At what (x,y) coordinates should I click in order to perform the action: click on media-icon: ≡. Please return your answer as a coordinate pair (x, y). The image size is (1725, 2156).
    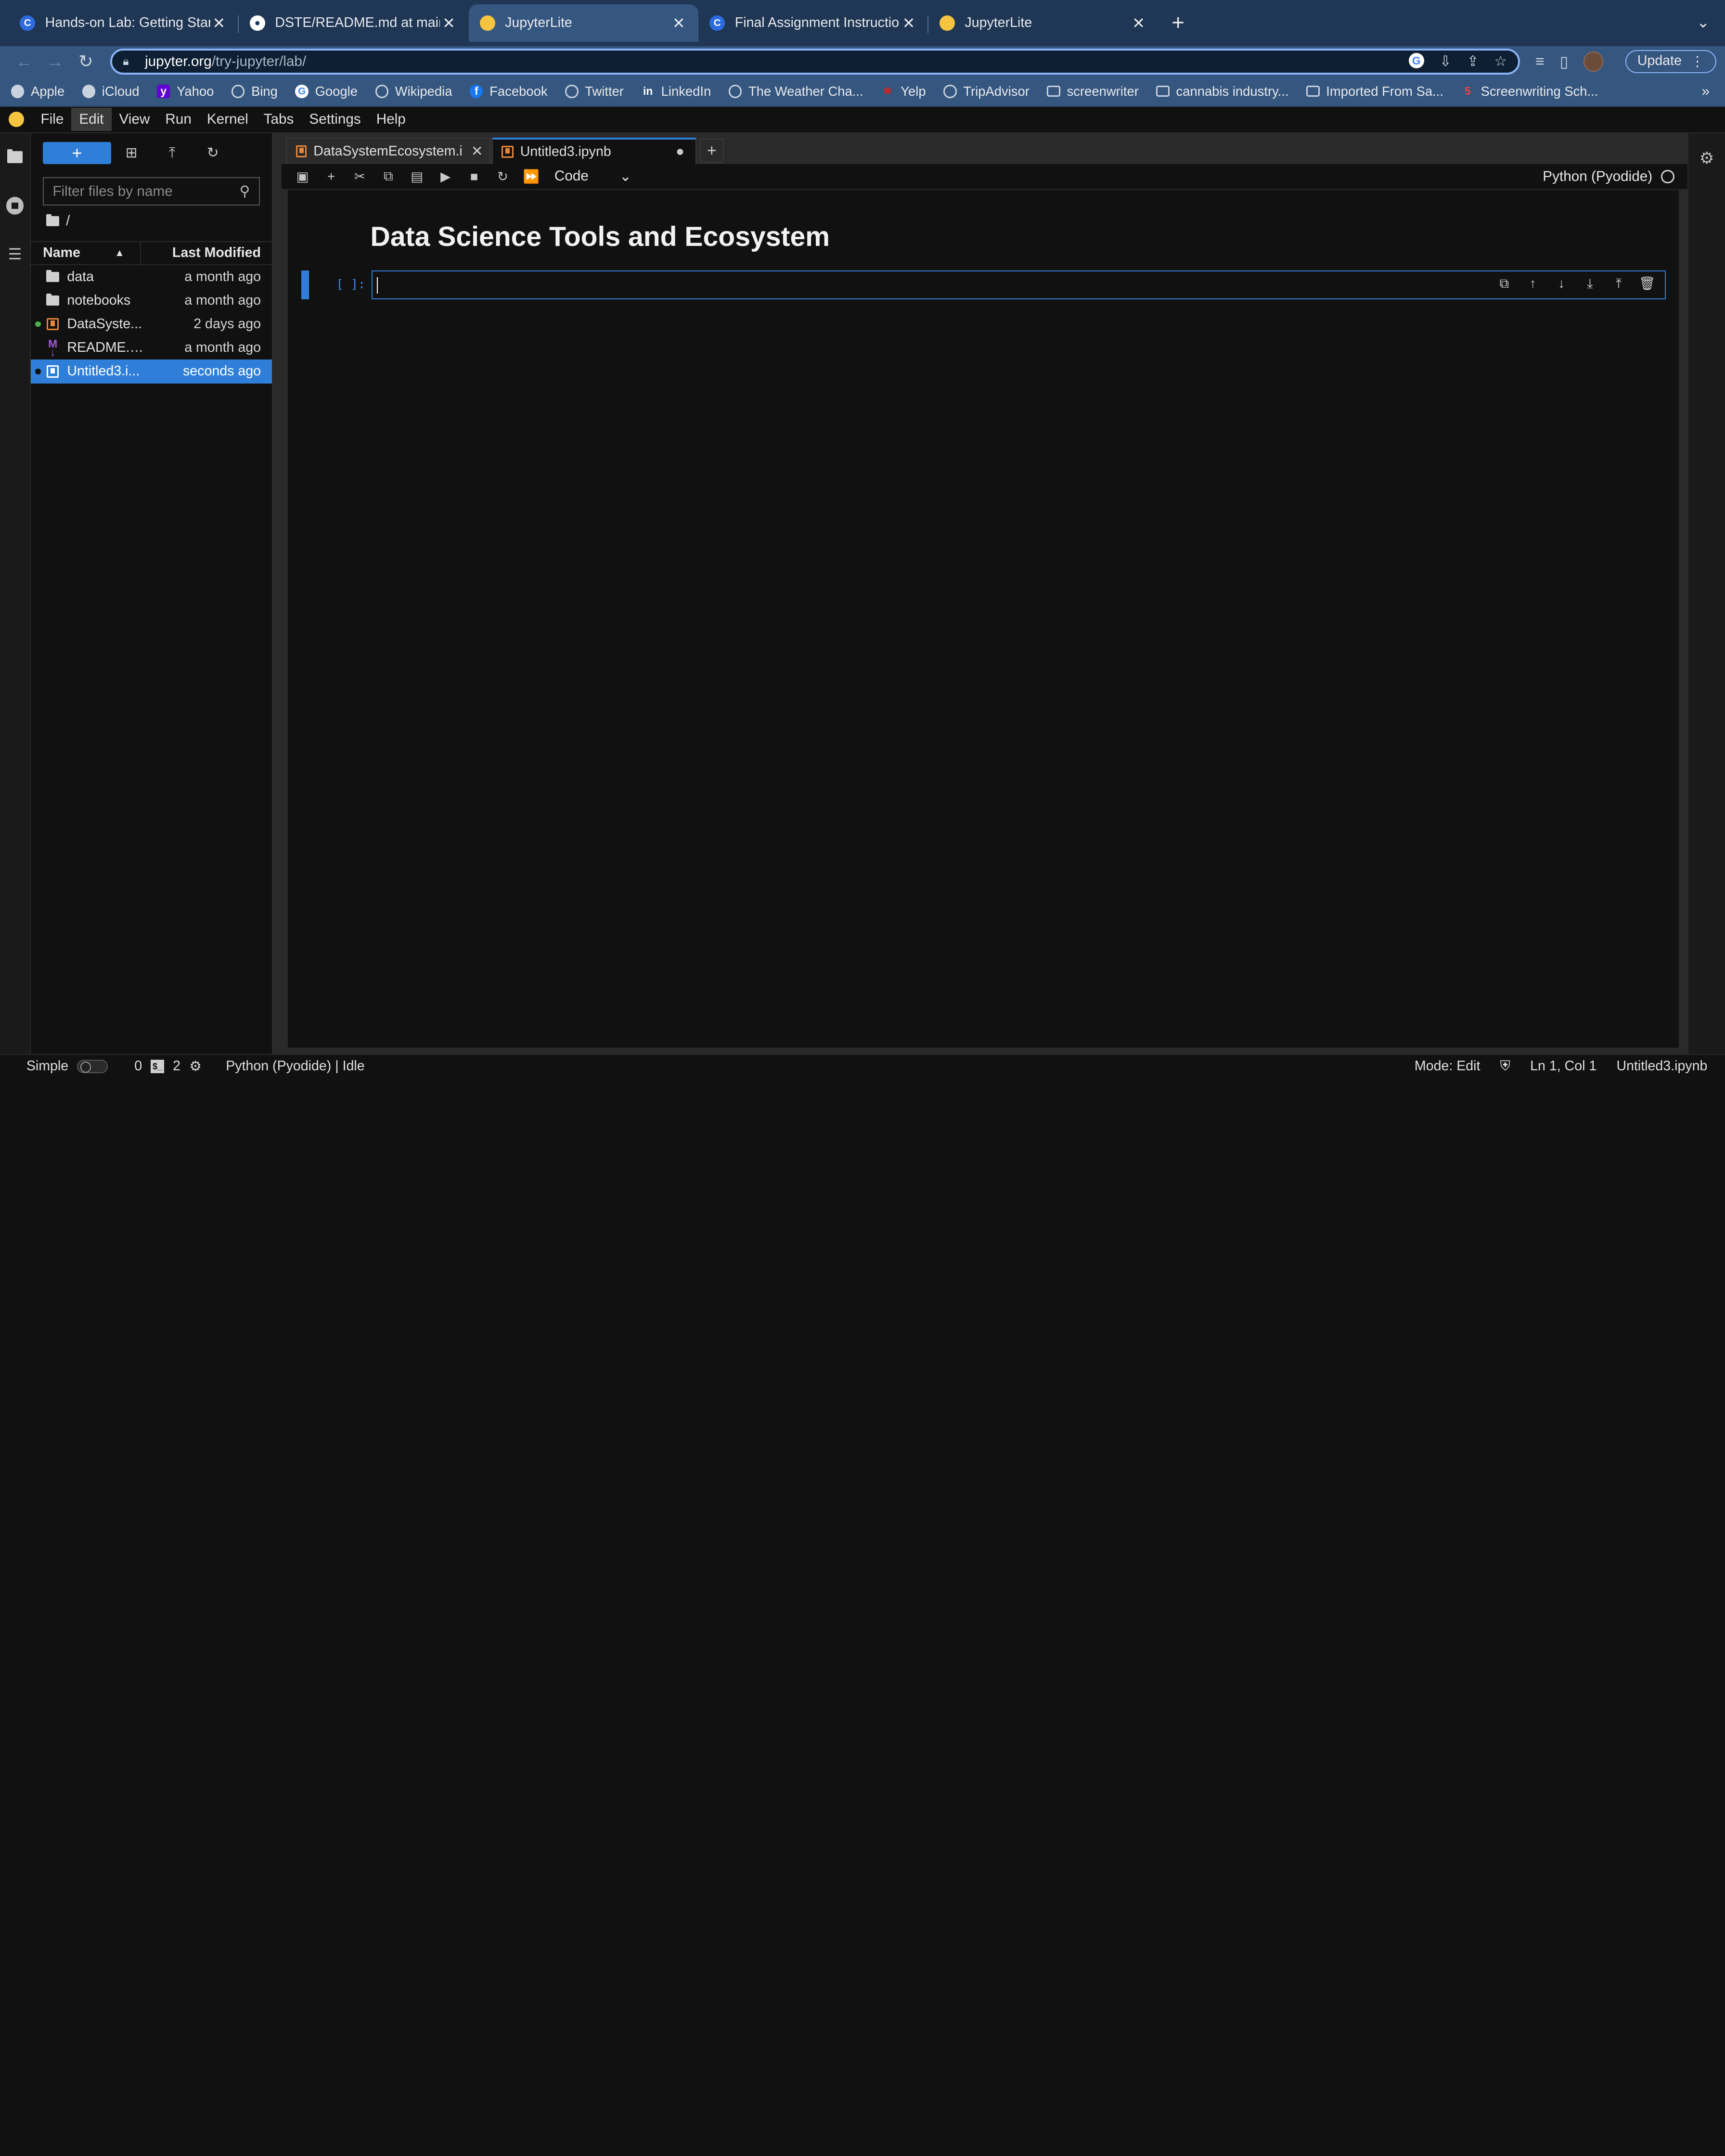
    Looking at the image, I should click on (1540, 61).